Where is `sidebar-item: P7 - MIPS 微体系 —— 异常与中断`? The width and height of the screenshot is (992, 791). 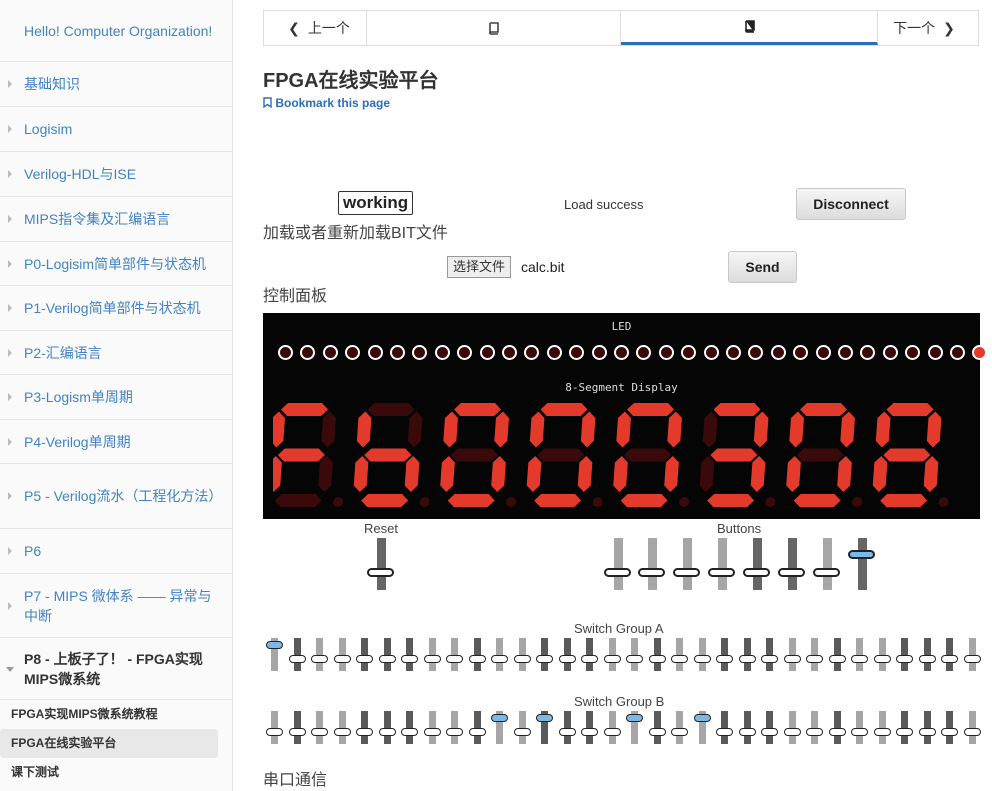
sidebar-item: P7 - MIPS 微体系 —— 异常与中断 is located at coordinates (116, 606).